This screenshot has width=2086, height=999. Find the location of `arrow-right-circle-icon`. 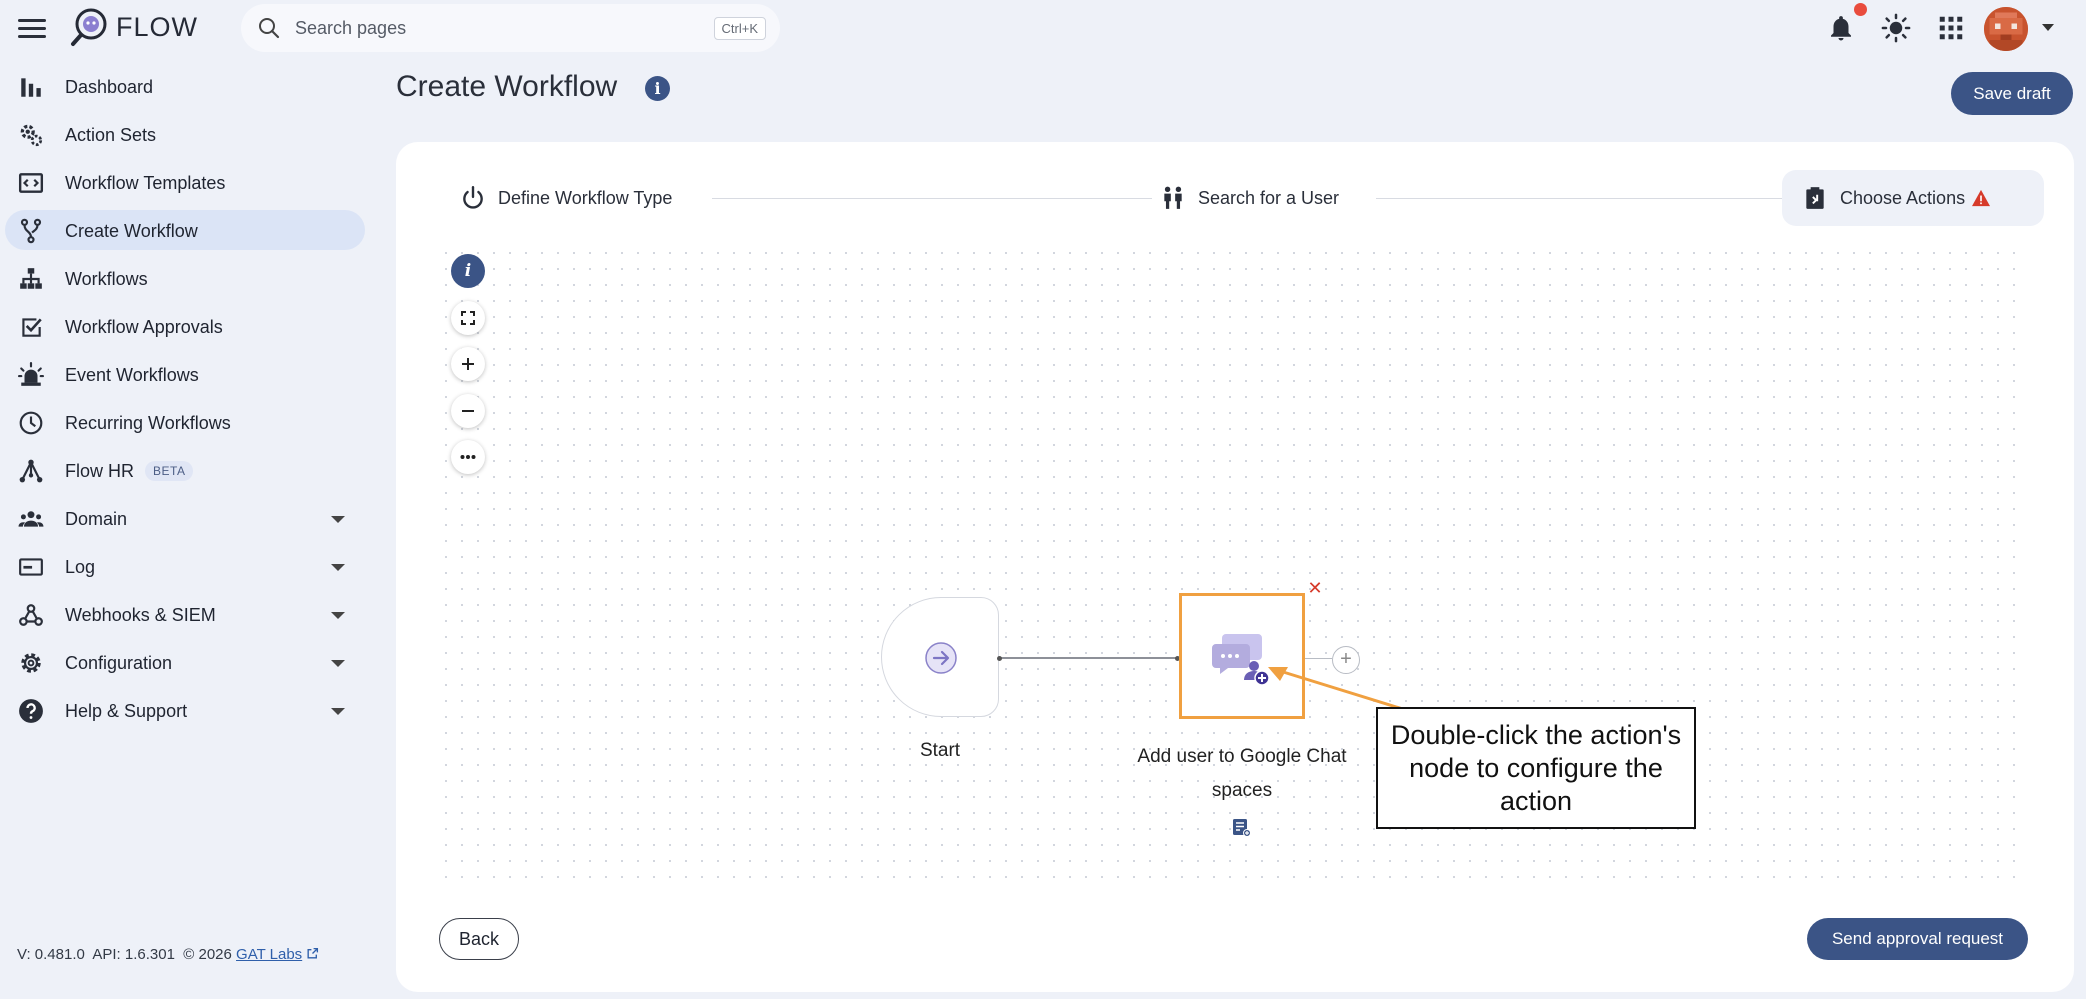

arrow-right-circle-icon is located at coordinates (941, 658).